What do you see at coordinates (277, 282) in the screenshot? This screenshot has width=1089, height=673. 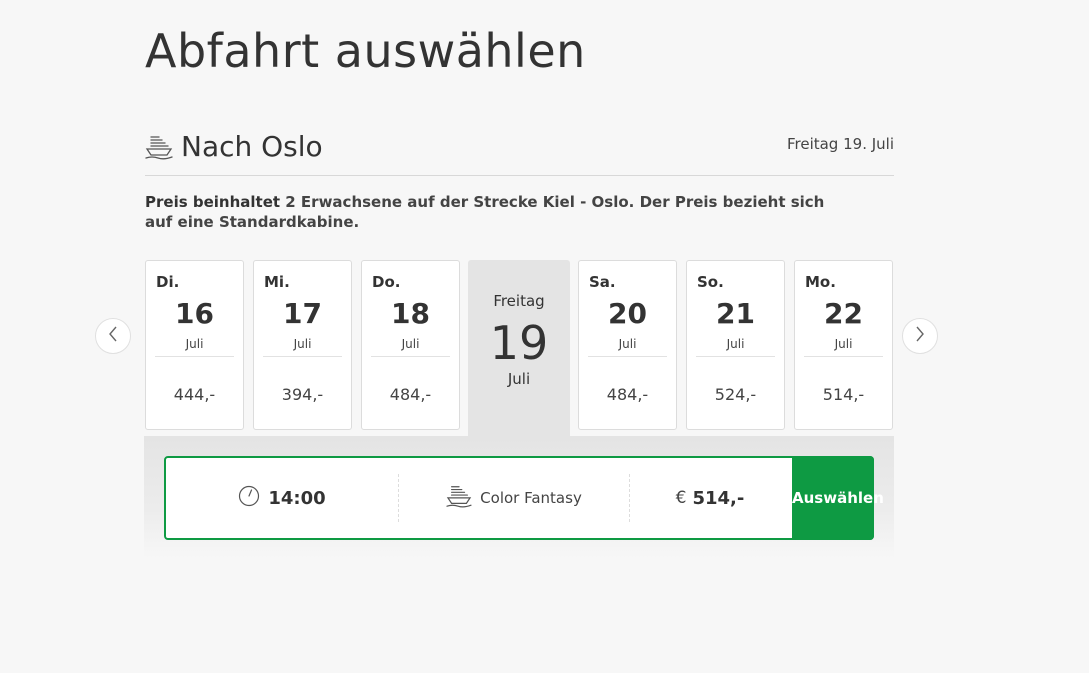 I see `day-weekday: Mi.` at bounding box center [277, 282].